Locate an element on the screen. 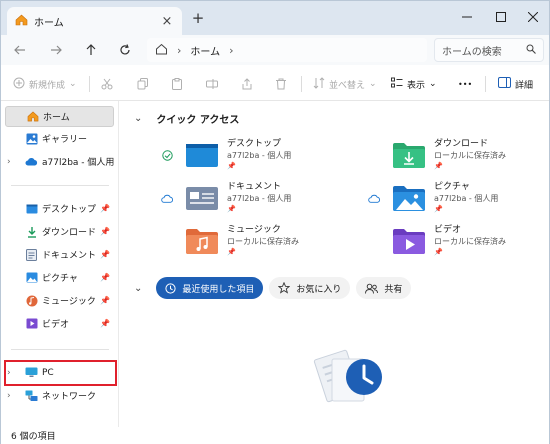  quick-access-item: ミュージック ローカルに保存済み 📌 is located at coordinates (260, 241).